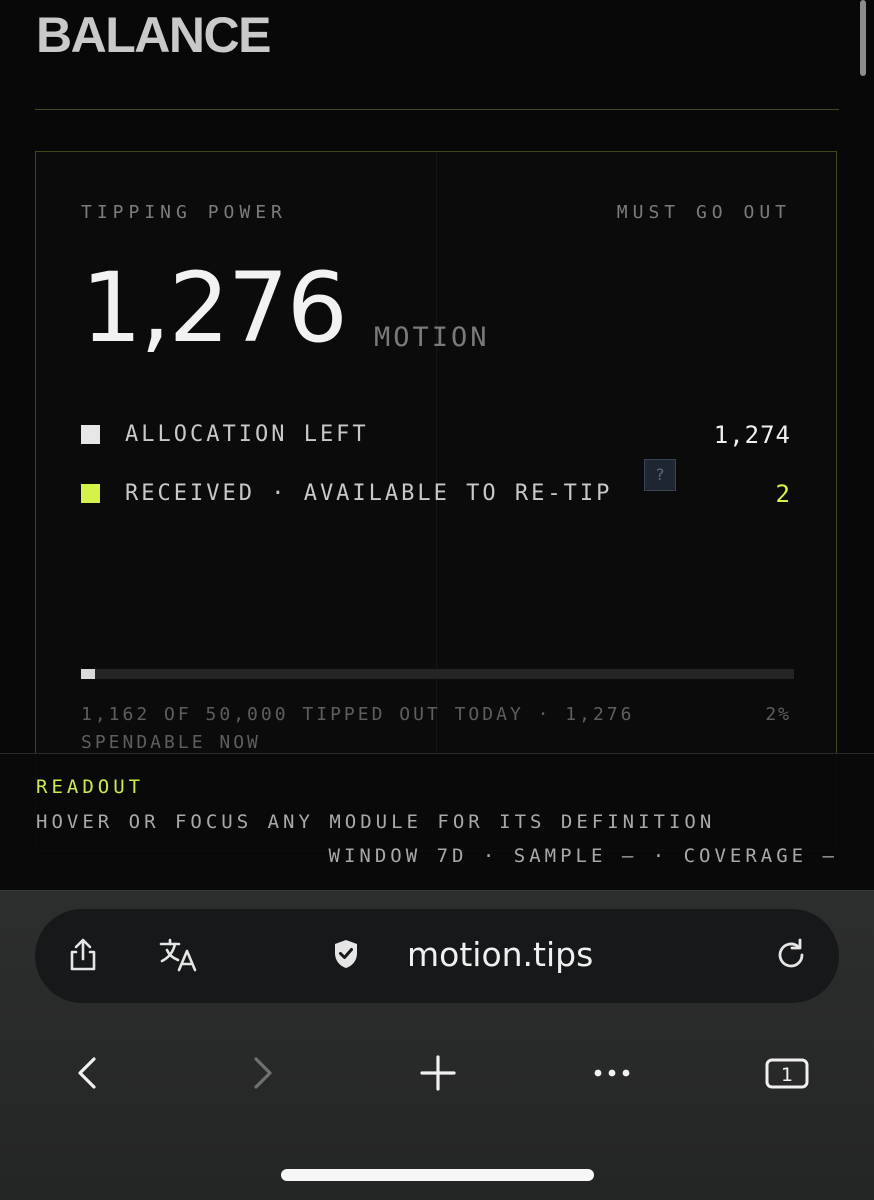 This screenshot has height=1200, width=874. Describe the element at coordinates (783, 494) in the screenshot. I see `received-value: 2` at that location.